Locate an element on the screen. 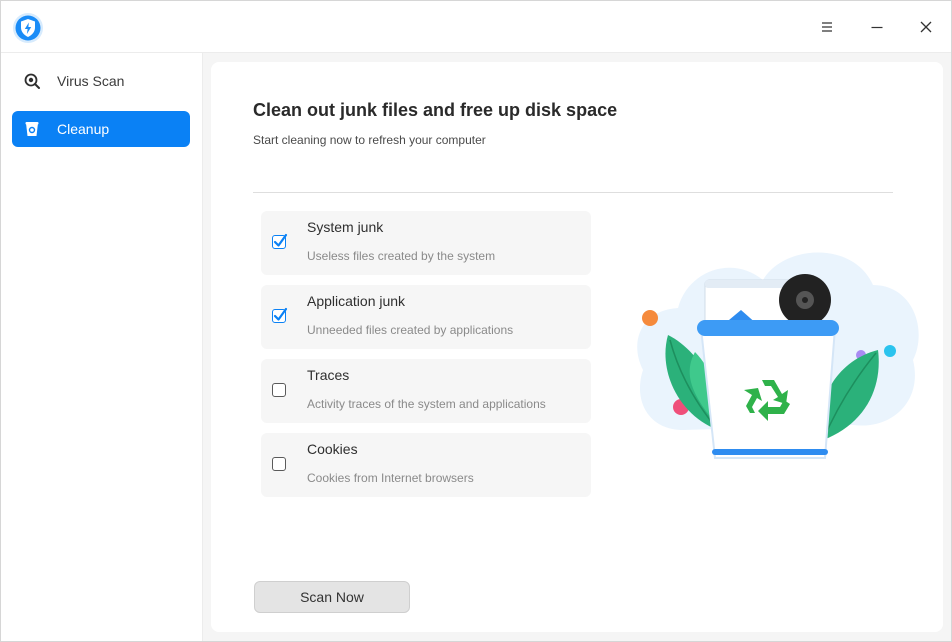 The height and width of the screenshot is (642, 952). title-bar is located at coordinates (476, 27).